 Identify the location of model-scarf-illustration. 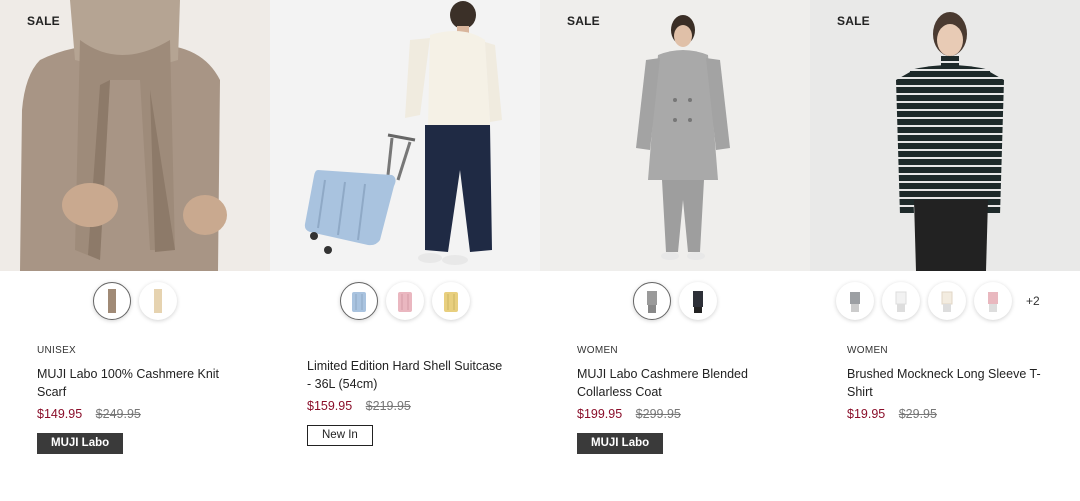
(135, 135).